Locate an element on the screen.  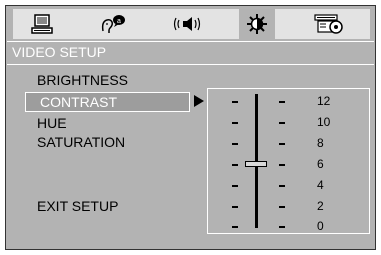
monitor-icon is located at coordinates (42, 24).